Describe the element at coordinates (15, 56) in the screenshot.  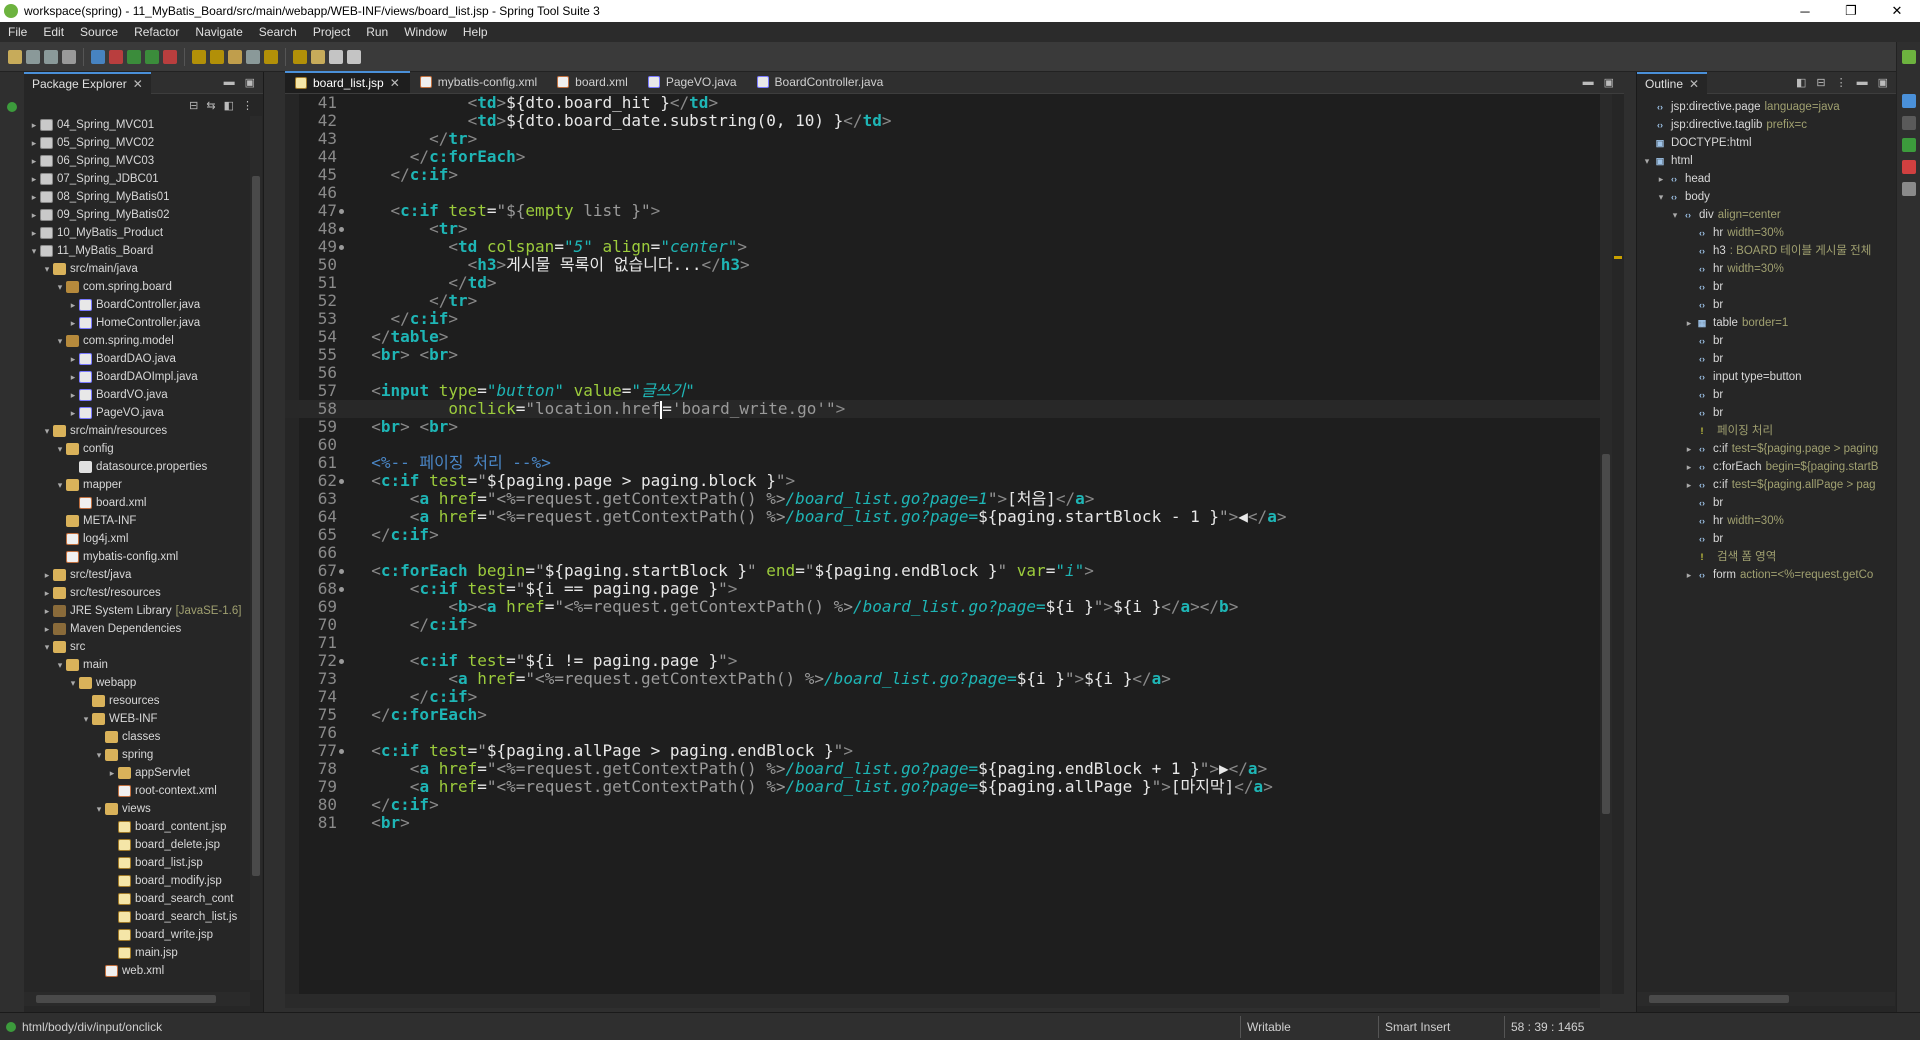
I see `new-icon` at that location.